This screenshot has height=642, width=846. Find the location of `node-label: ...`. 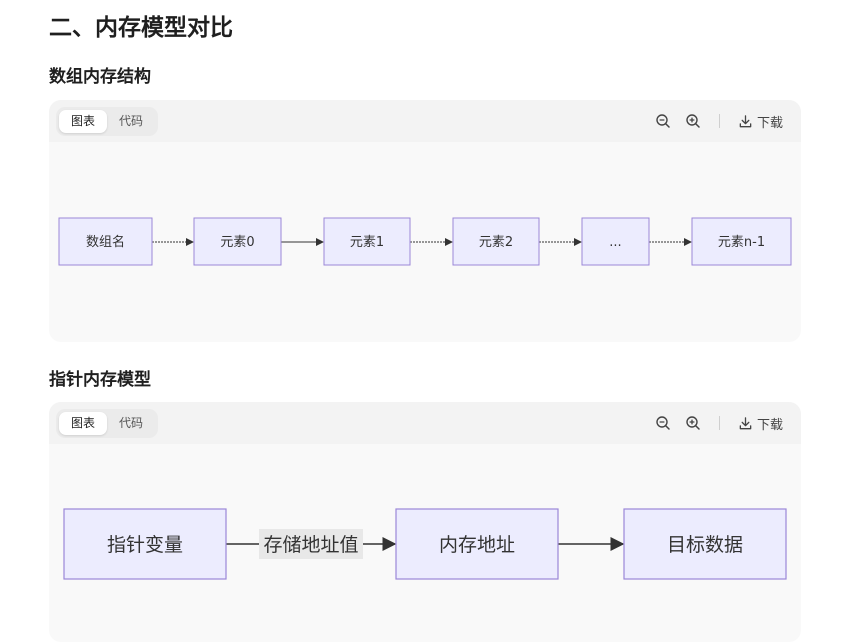

node-label: ... is located at coordinates (615, 242).